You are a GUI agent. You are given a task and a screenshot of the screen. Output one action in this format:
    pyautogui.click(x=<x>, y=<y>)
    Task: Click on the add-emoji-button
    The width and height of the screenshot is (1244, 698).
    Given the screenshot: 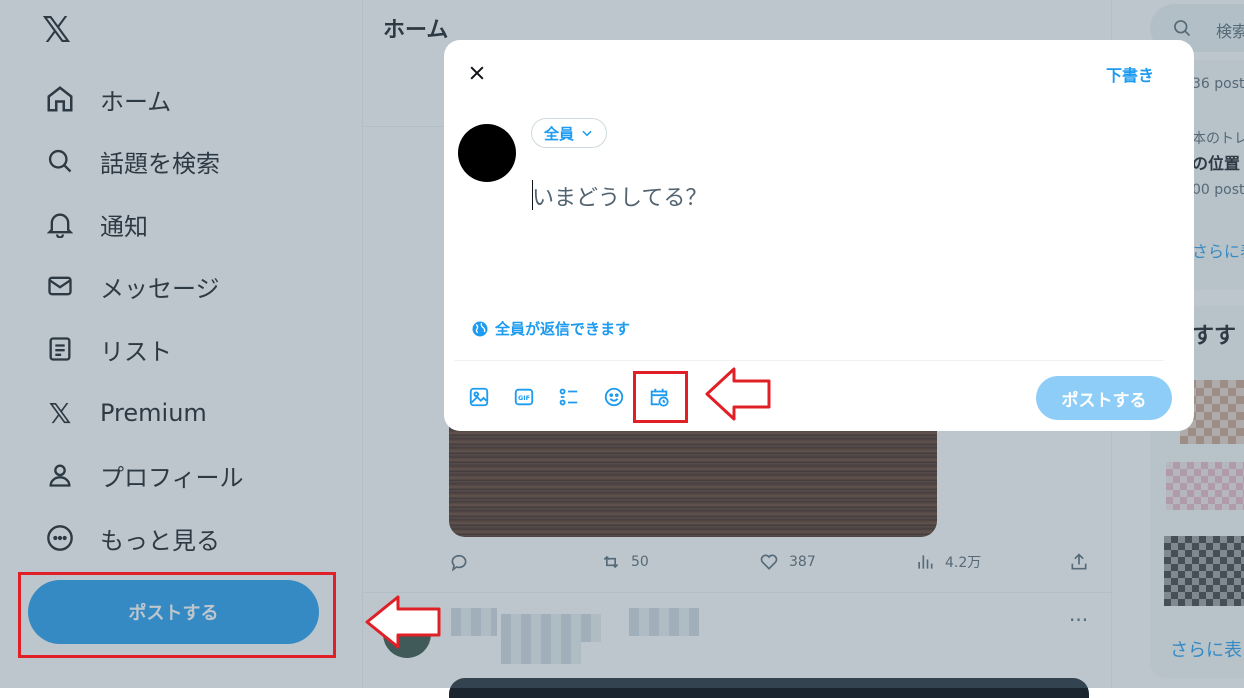 What is the action you would take?
    pyautogui.click(x=614, y=397)
    